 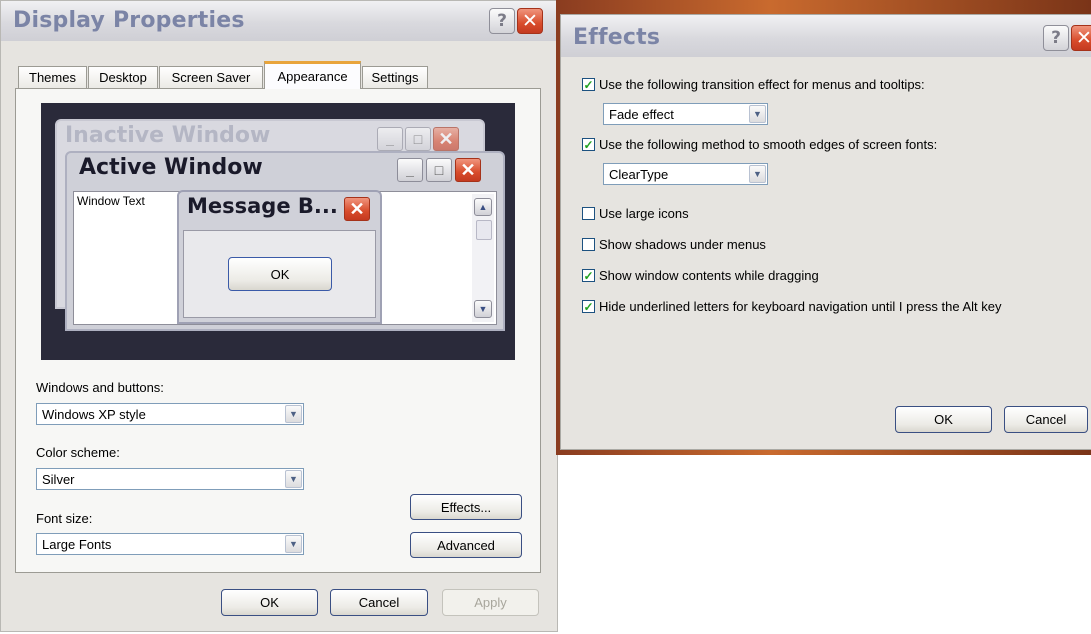 What do you see at coordinates (64, 518) in the screenshot?
I see `font-size-label: Font size:` at bounding box center [64, 518].